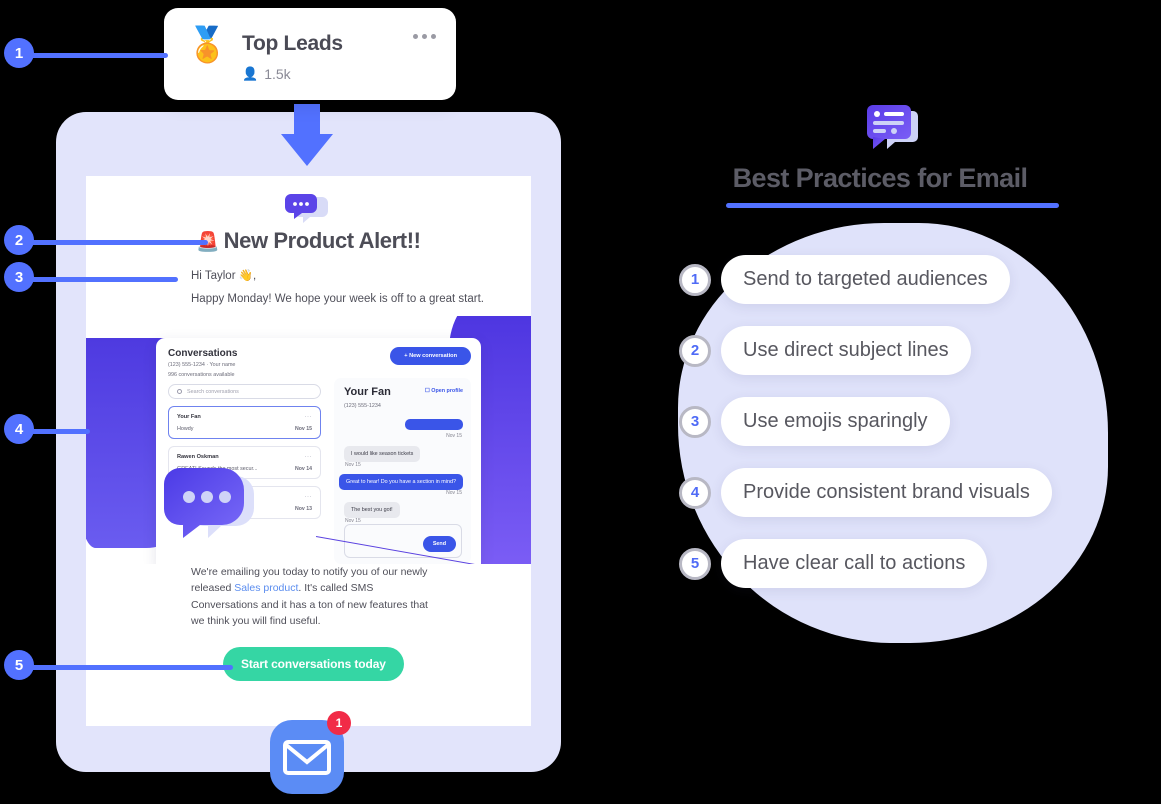  I want to click on message-bubble-incoming: The best you got!, so click(372, 510).